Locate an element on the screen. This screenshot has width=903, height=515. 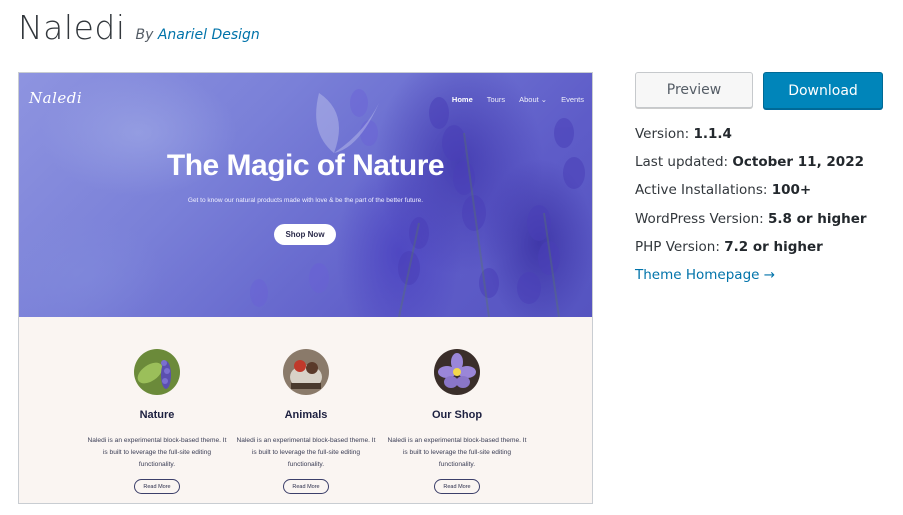
nav-item-events: Events is located at coordinates (572, 99).